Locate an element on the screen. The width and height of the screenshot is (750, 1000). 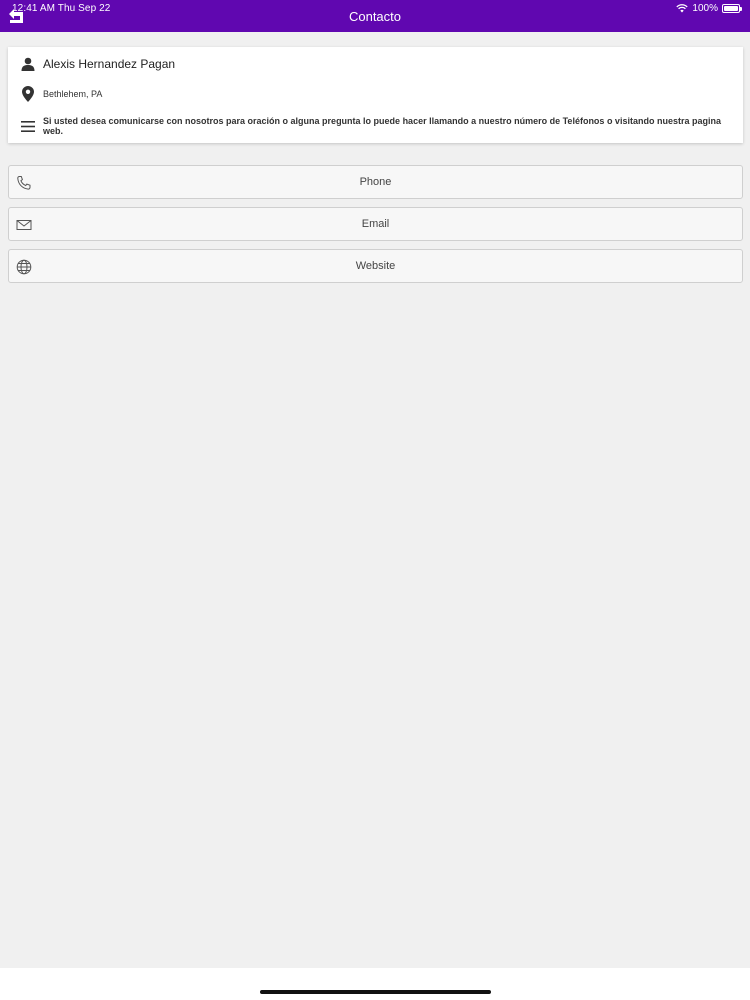
contact-location: Bethlehem, PA is located at coordinates (73, 94).